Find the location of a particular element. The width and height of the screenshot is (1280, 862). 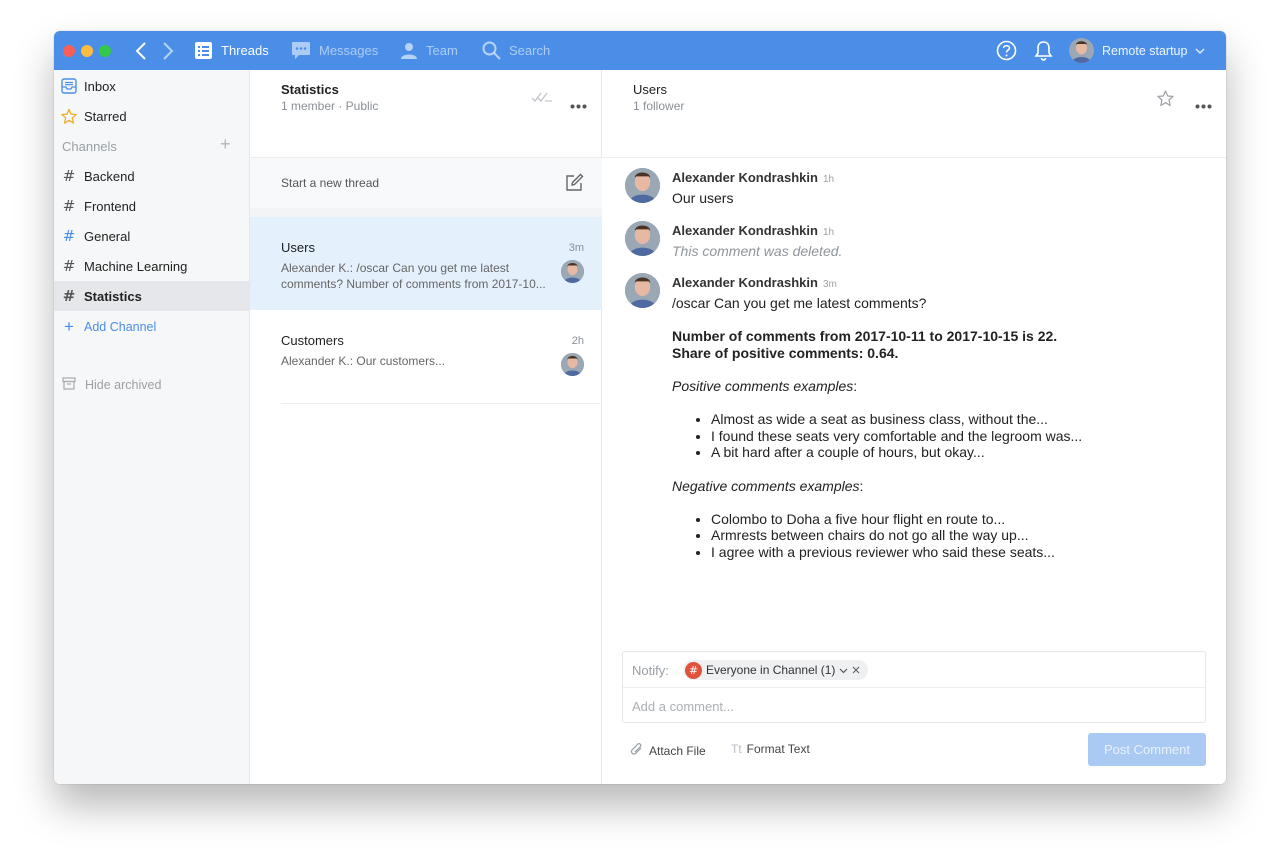

sidebar-item-starred: Starred is located at coordinates (151, 116).